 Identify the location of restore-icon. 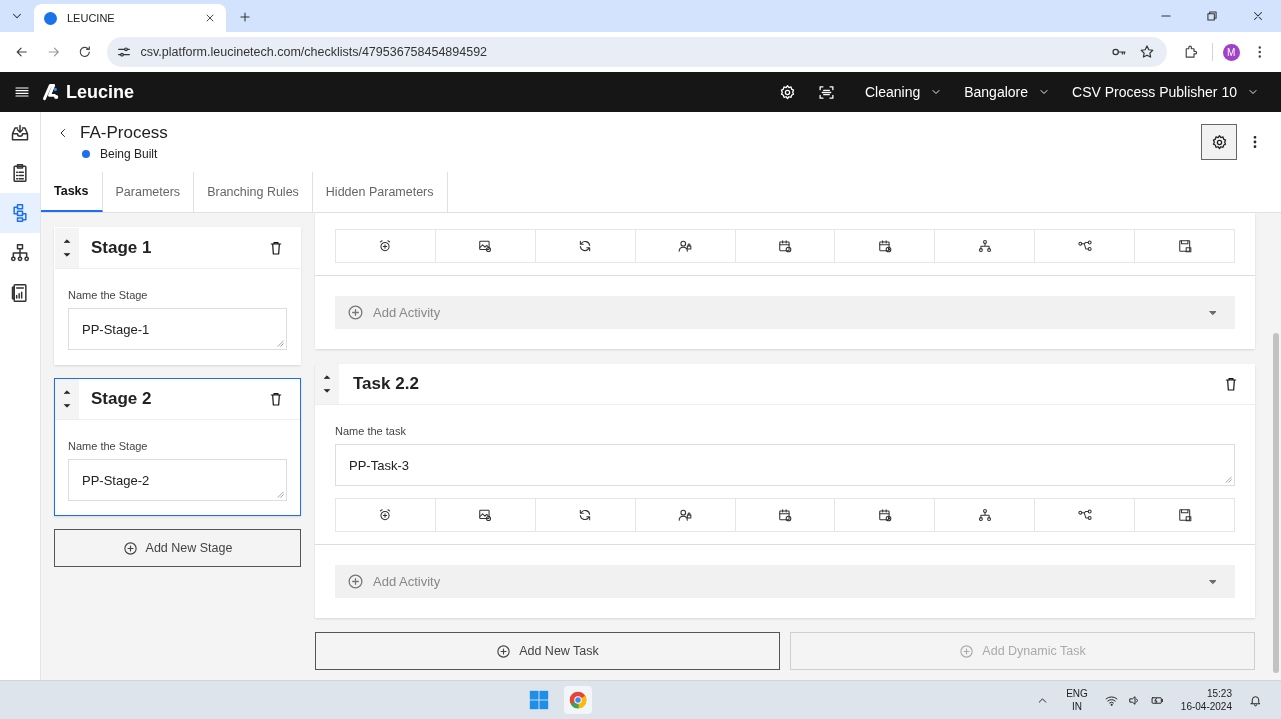
(1212, 16).